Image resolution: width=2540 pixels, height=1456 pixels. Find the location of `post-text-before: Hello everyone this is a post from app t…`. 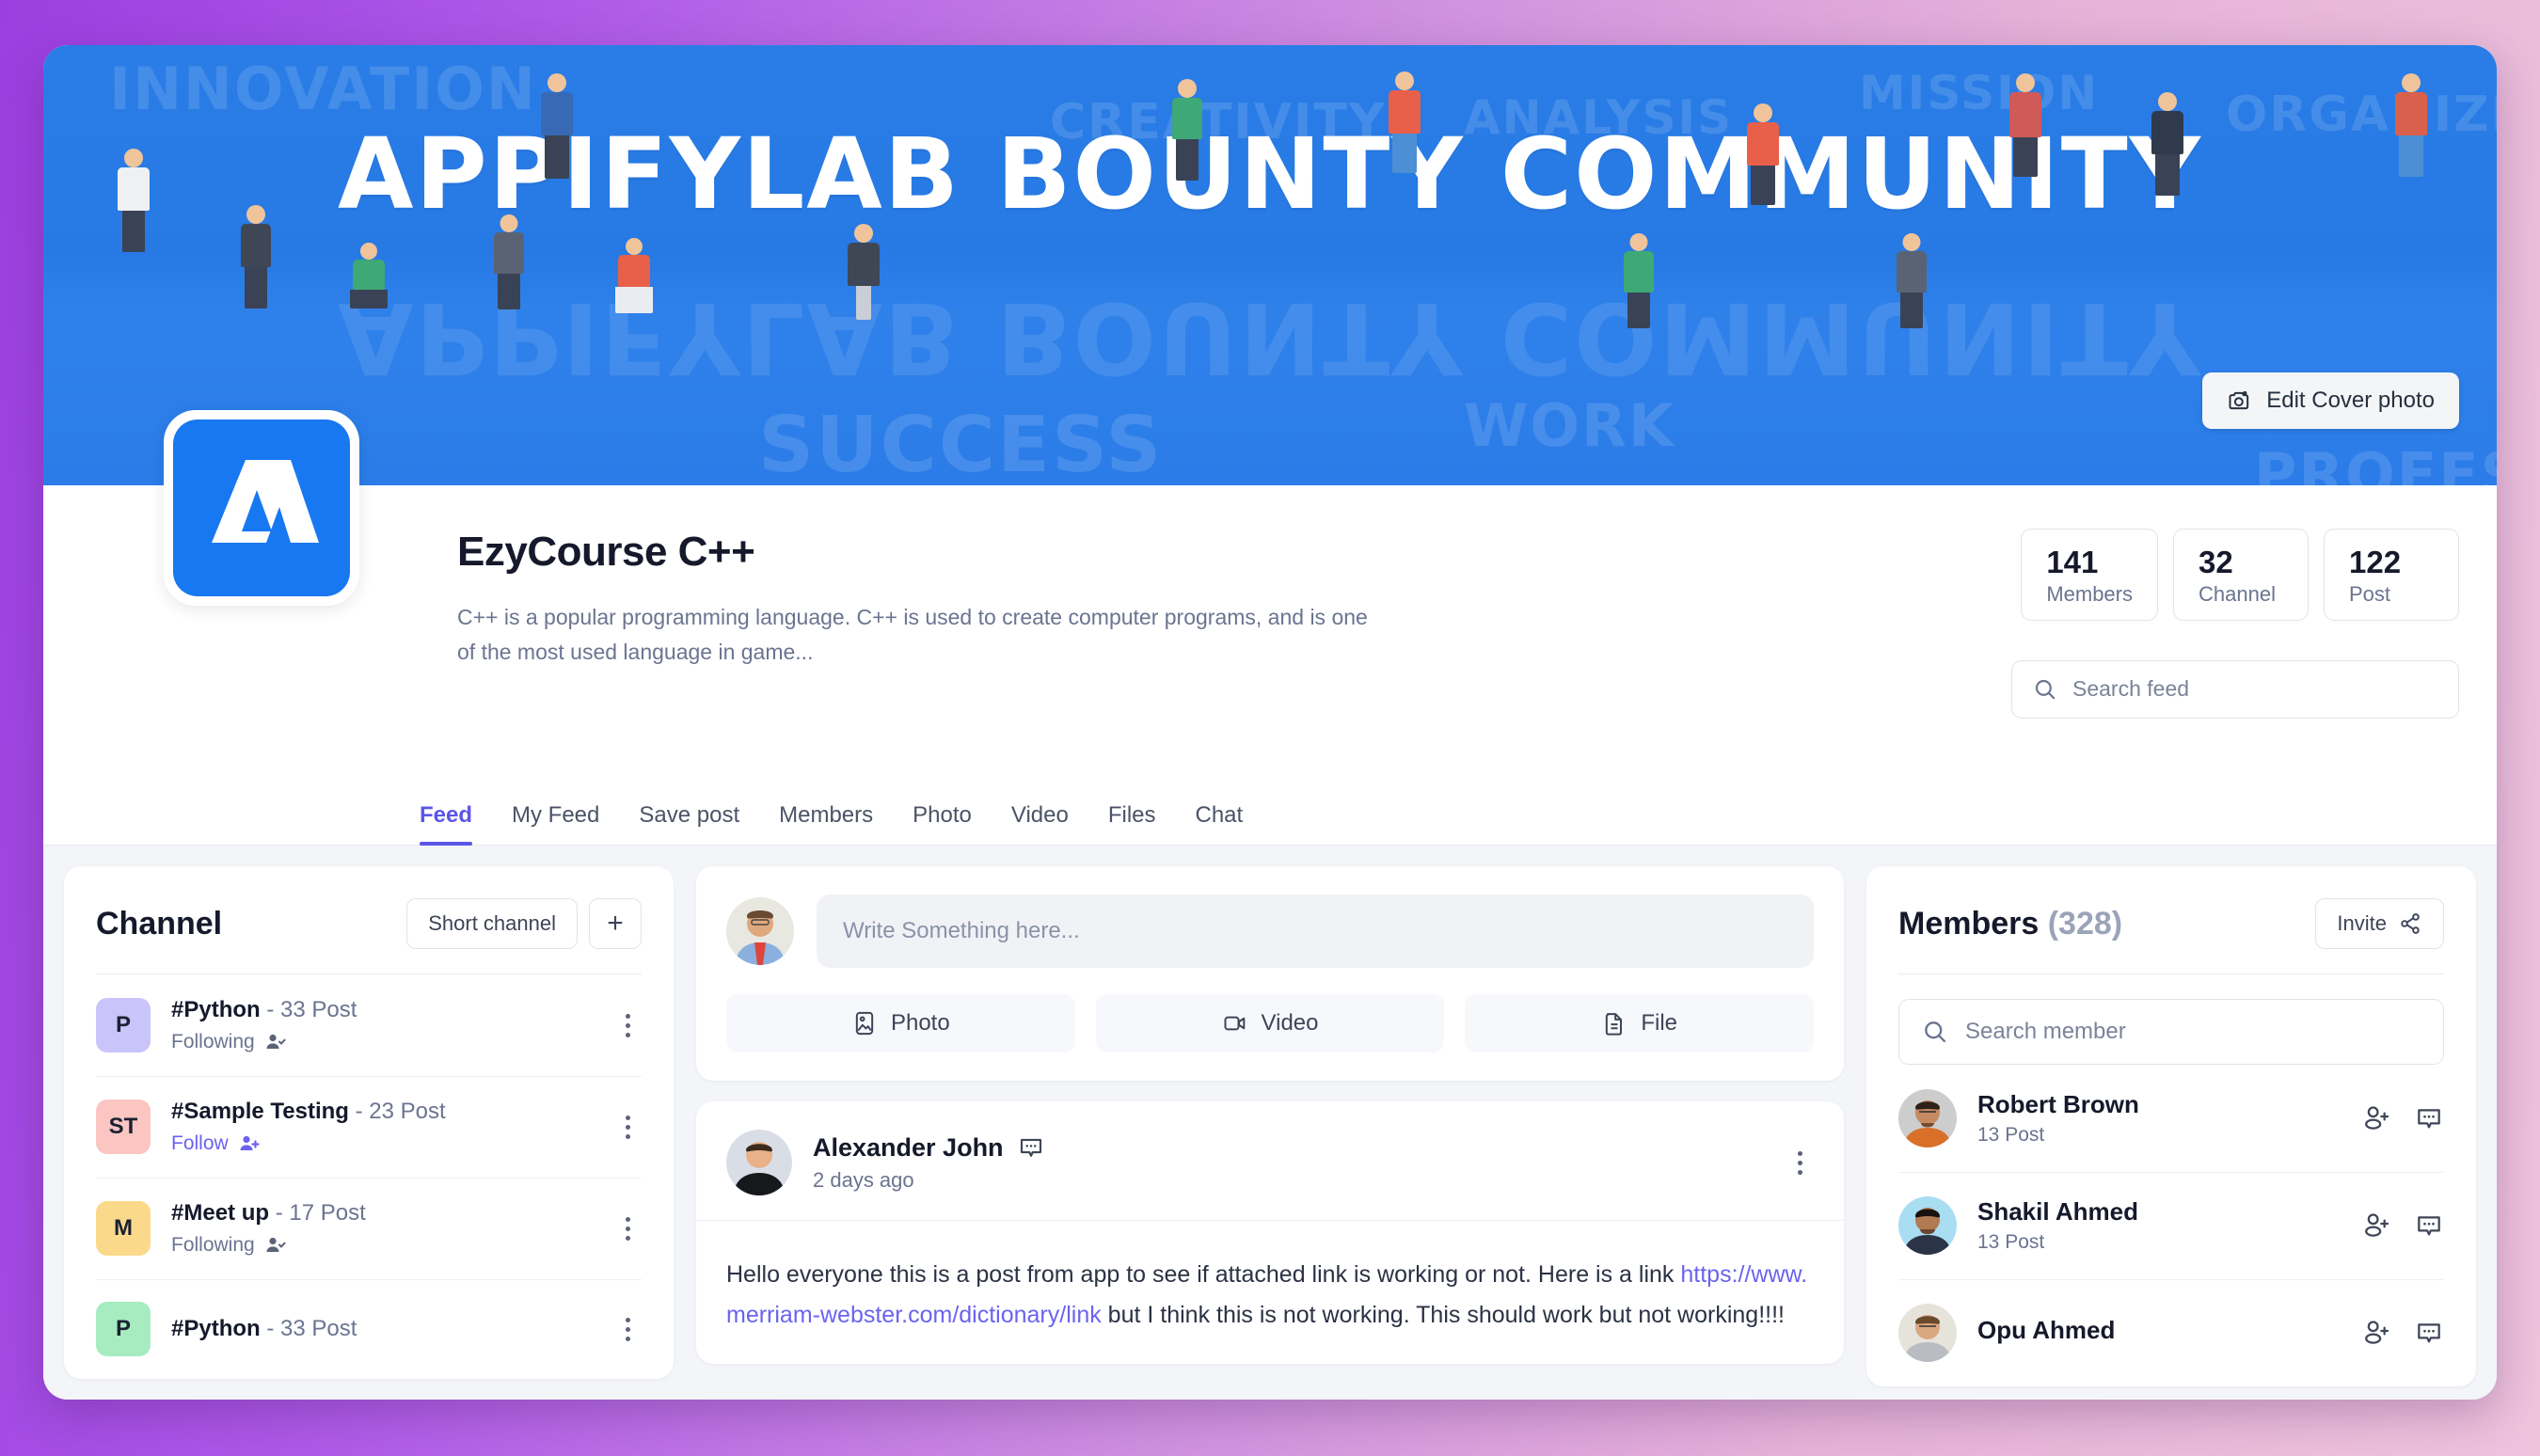

post-text-before: Hello everyone this is a post from app t… is located at coordinates (1203, 1274).